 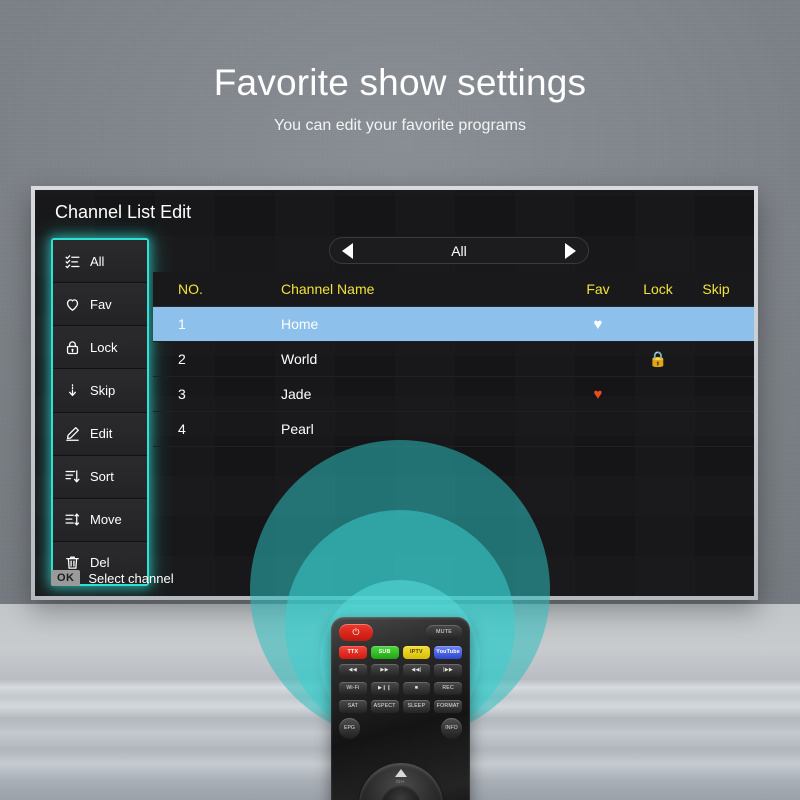 What do you see at coordinates (400, 82) in the screenshot?
I see `page-title: Favorite show settings` at bounding box center [400, 82].